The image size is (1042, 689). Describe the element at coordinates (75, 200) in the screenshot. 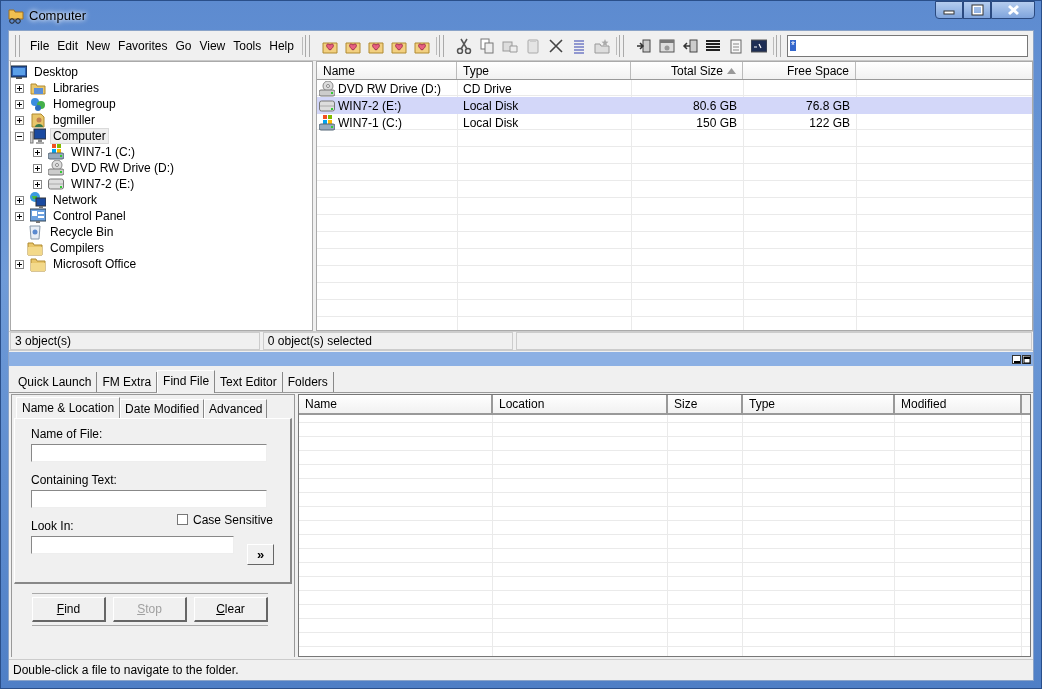

I see `tree-item: Network` at that location.